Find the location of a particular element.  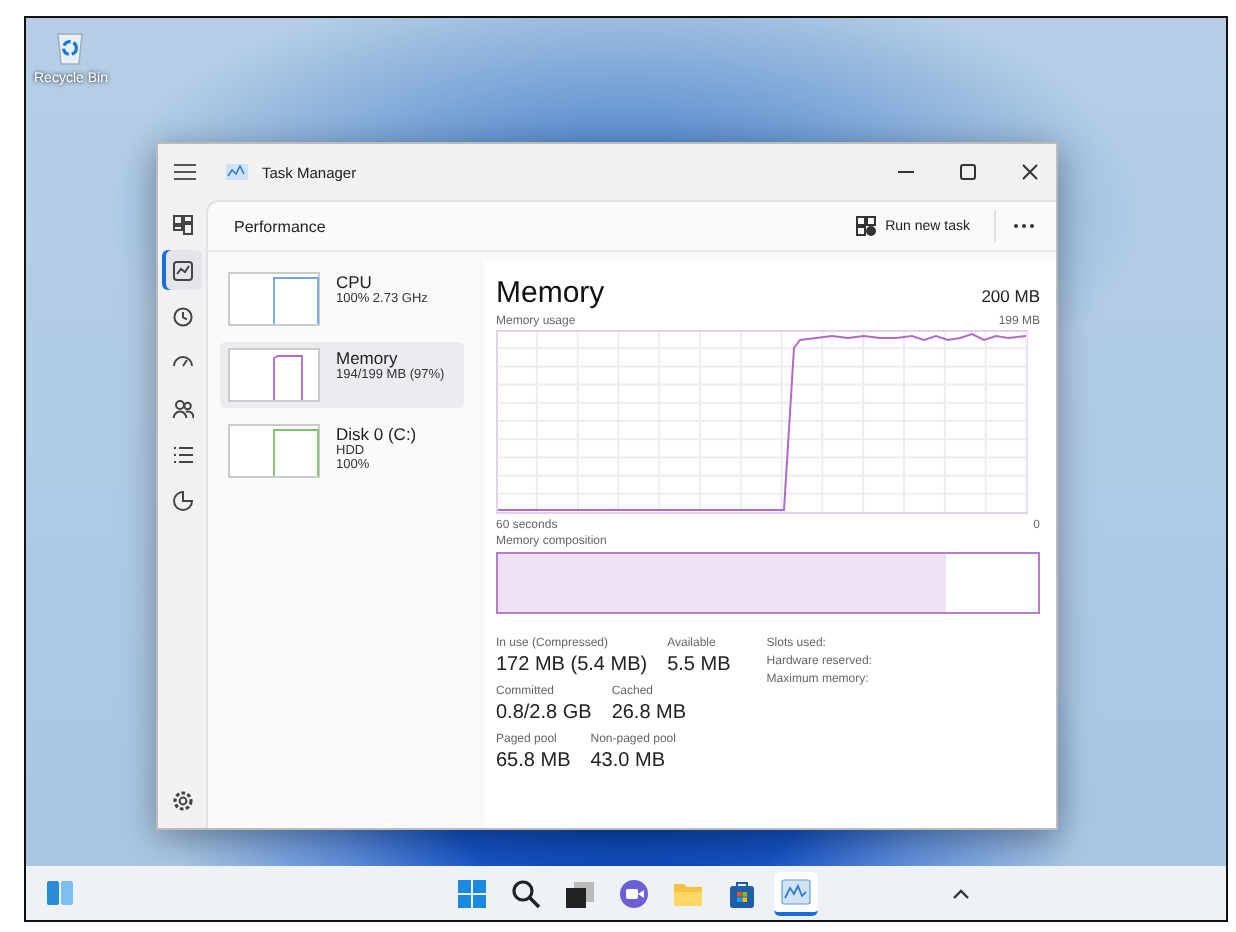

menu-icon is located at coordinates (185, 172).